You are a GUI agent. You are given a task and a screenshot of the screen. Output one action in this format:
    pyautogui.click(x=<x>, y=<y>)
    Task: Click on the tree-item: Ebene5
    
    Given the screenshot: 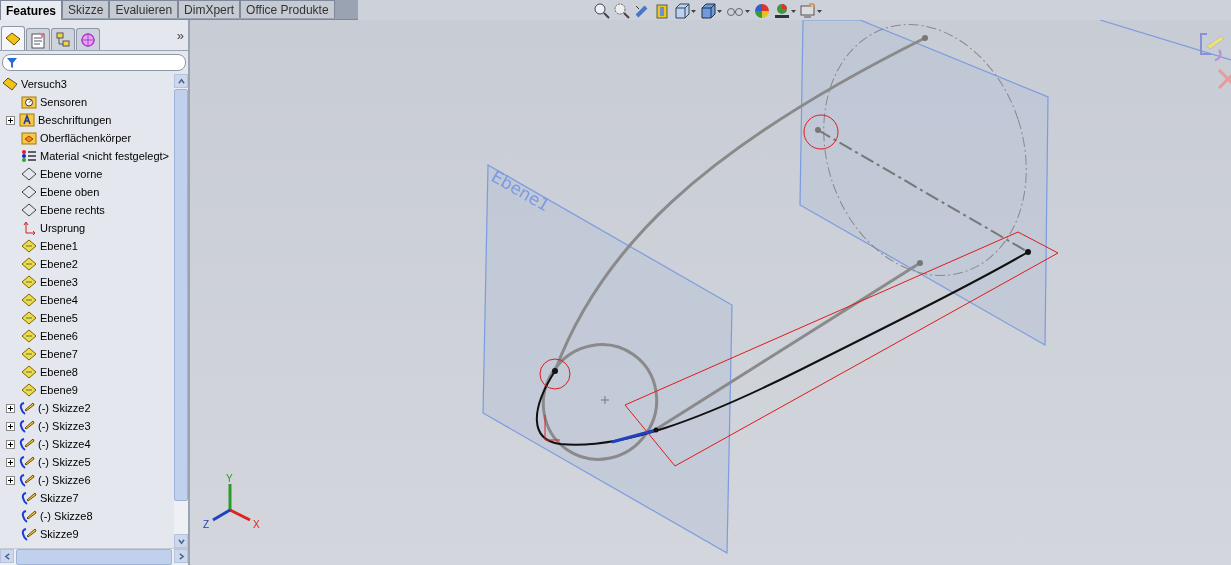 What is the action you would take?
    pyautogui.click(x=59, y=318)
    